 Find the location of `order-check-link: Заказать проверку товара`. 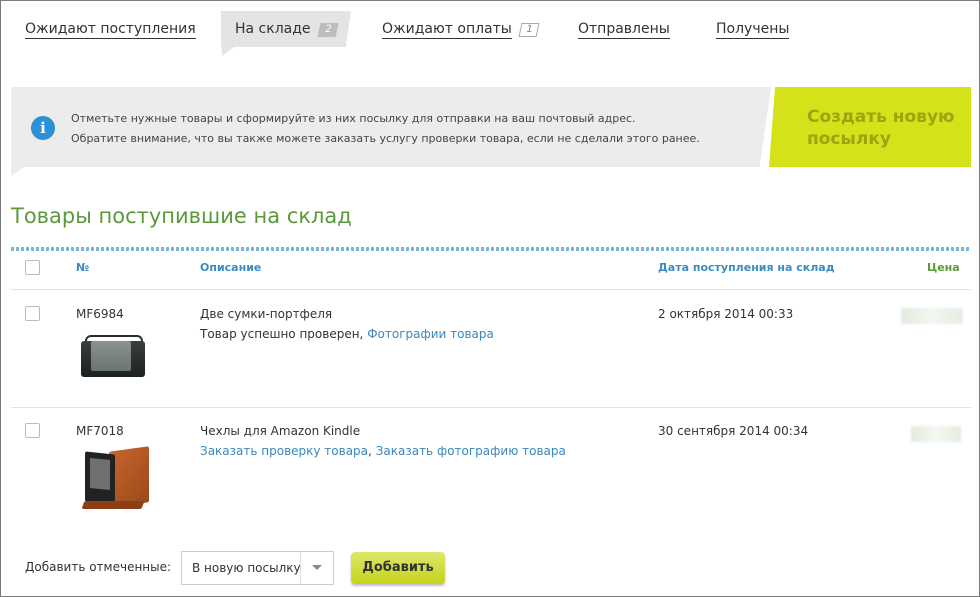

order-check-link: Заказать проверку товара is located at coordinates (284, 451).